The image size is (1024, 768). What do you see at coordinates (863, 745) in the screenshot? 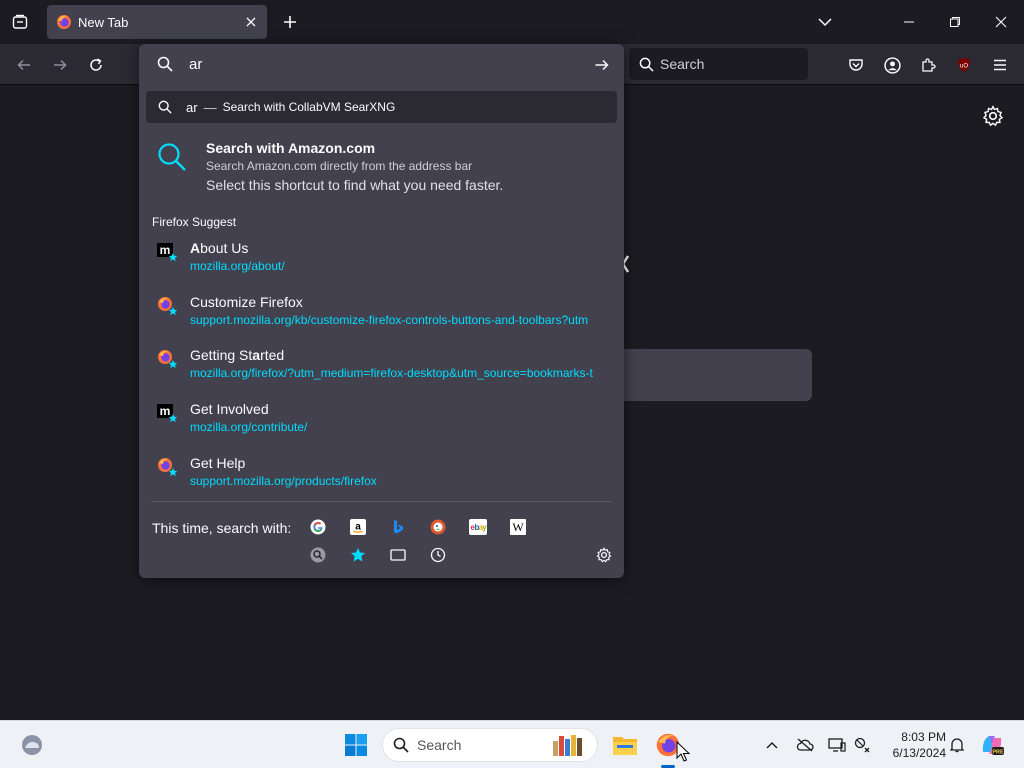
I see `network-tray-button` at bounding box center [863, 745].